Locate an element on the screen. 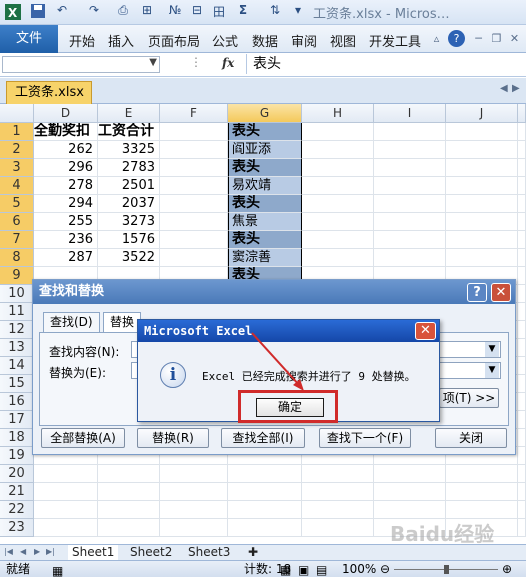 The image size is (526, 579). row-header: 13 is located at coordinates (17, 348).